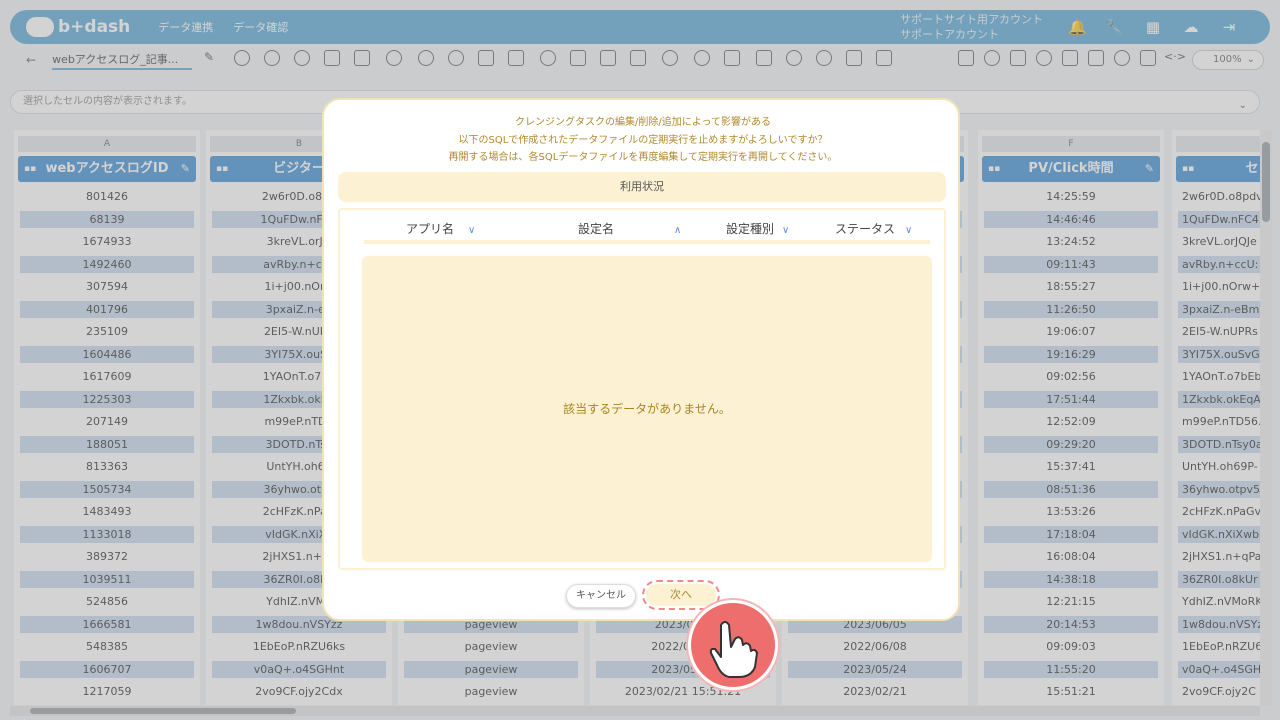 This screenshot has height=720, width=1280. Describe the element at coordinates (642, 187) in the screenshot. I see `usage-section-title: 利用状況` at that location.